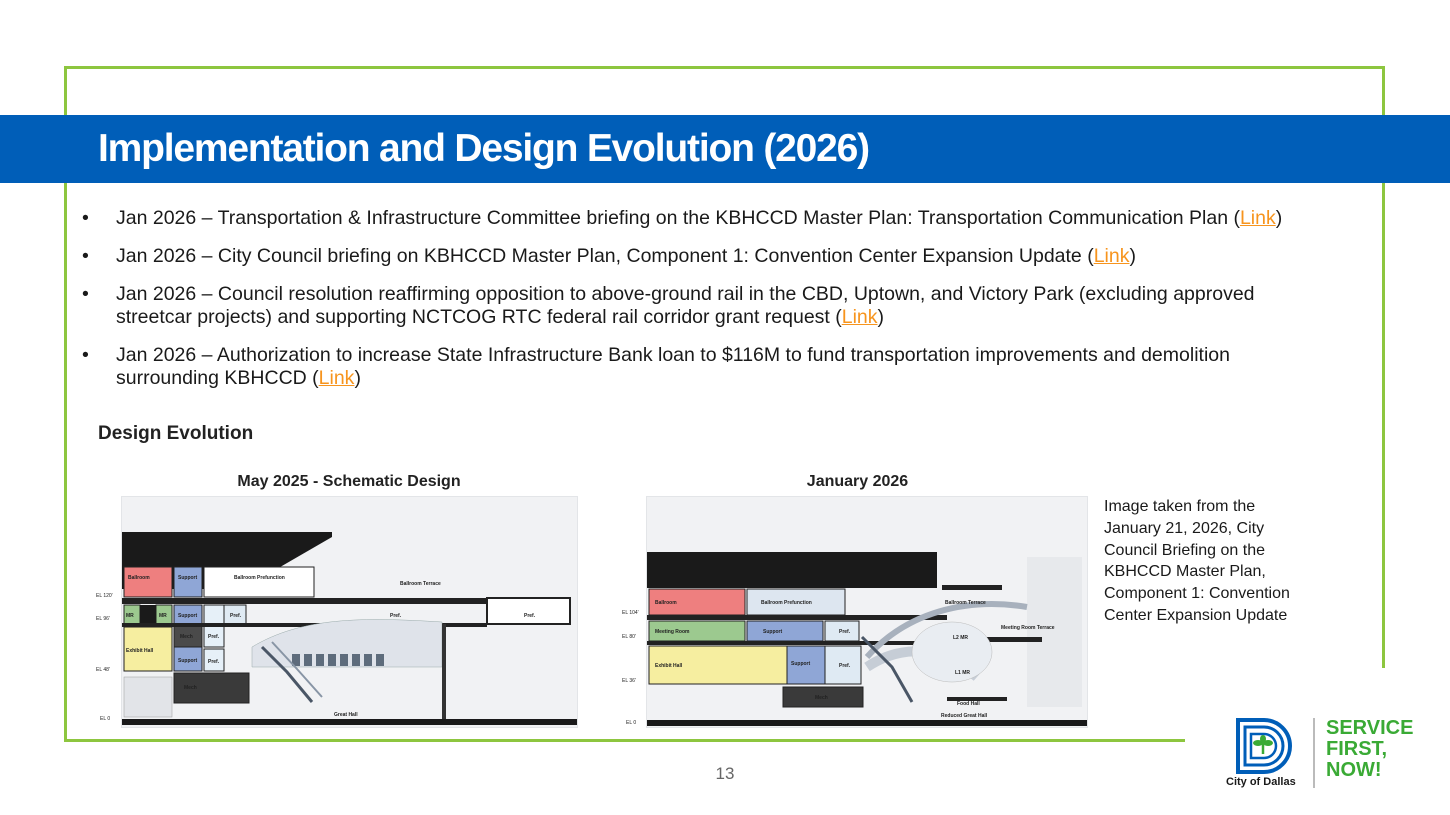  What do you see at coordinates (1261, 782) in the screenshot?
I see `logo-city-name: City of Dallas` at bounding box center [1261, 782].